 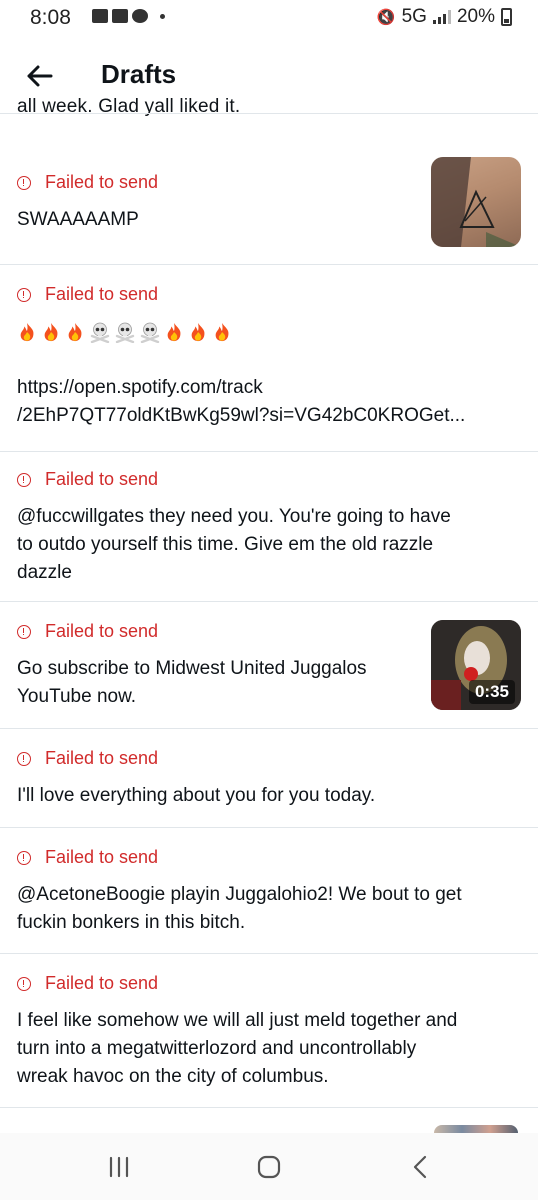 I want to click on draft-item: Failed to send SWAAAAAMP, so click(x=269, y=189).